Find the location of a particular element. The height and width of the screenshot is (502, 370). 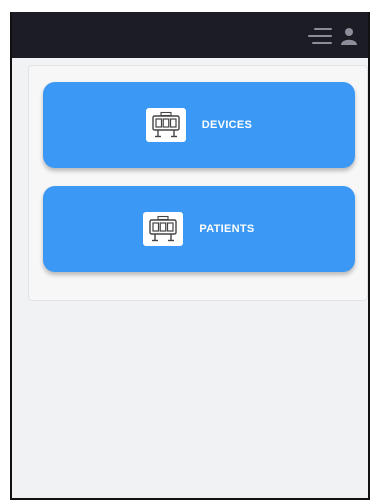

patients-label: PATIENTS is located at coordinates (227, 229).